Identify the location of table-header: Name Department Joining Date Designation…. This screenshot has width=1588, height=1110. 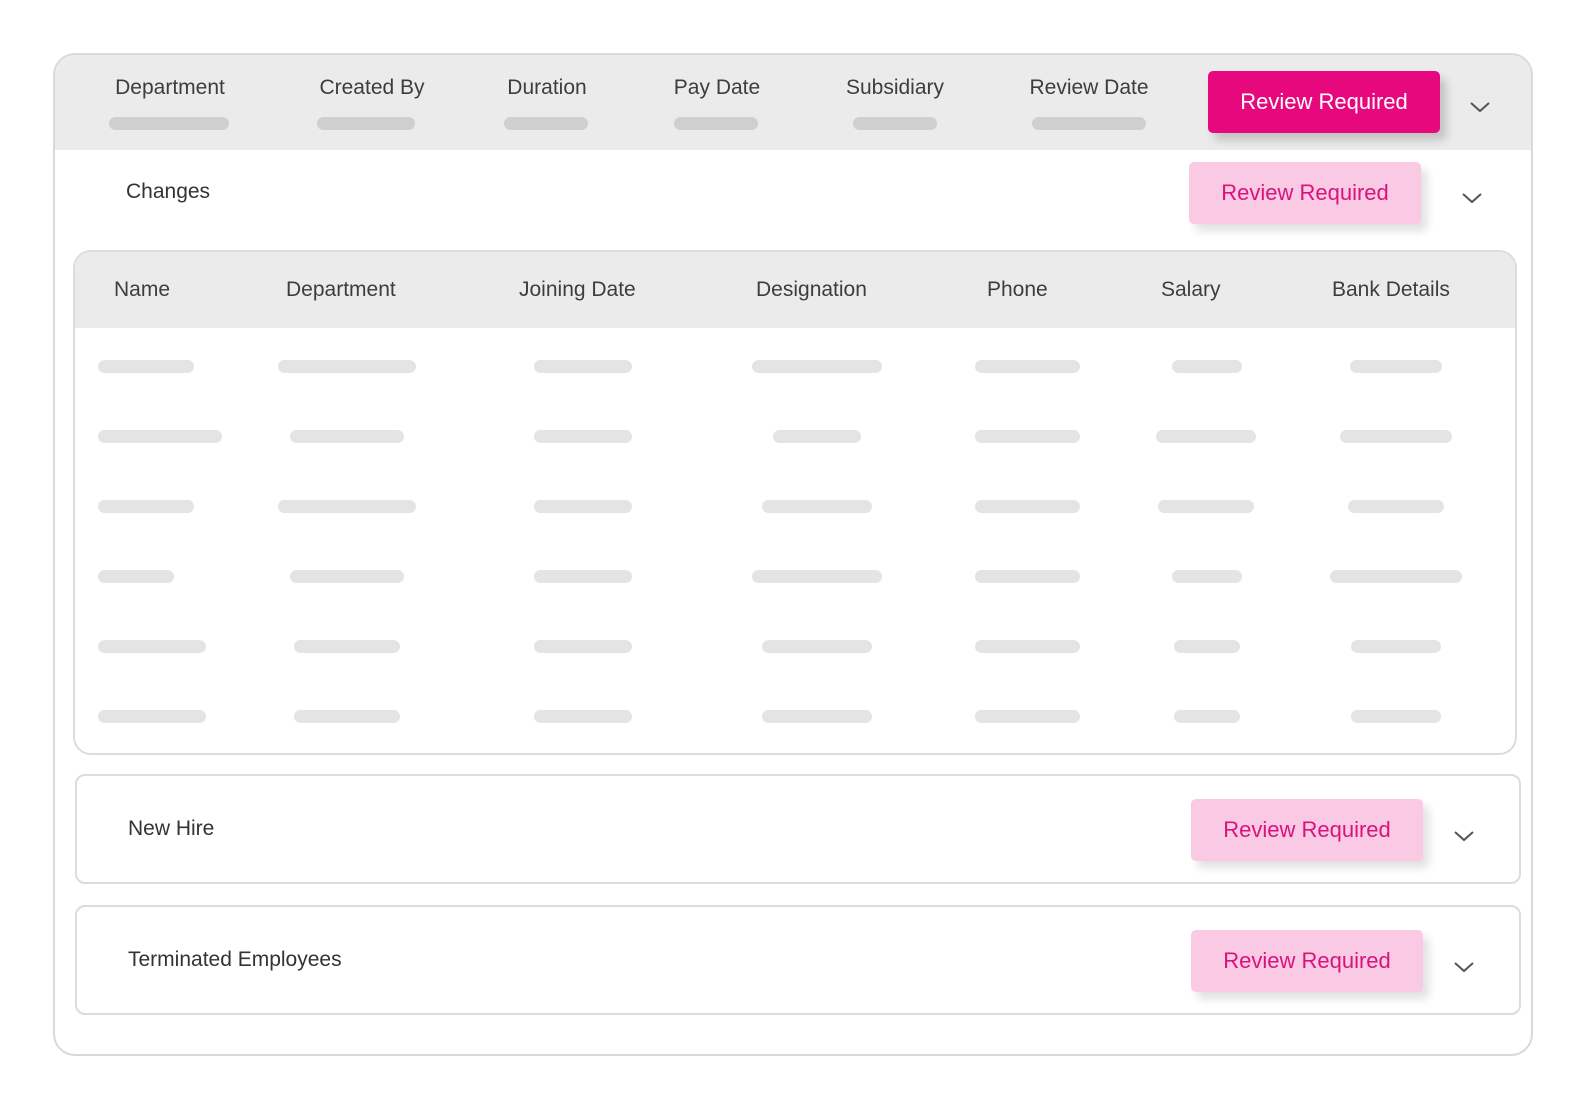
(795, 290).